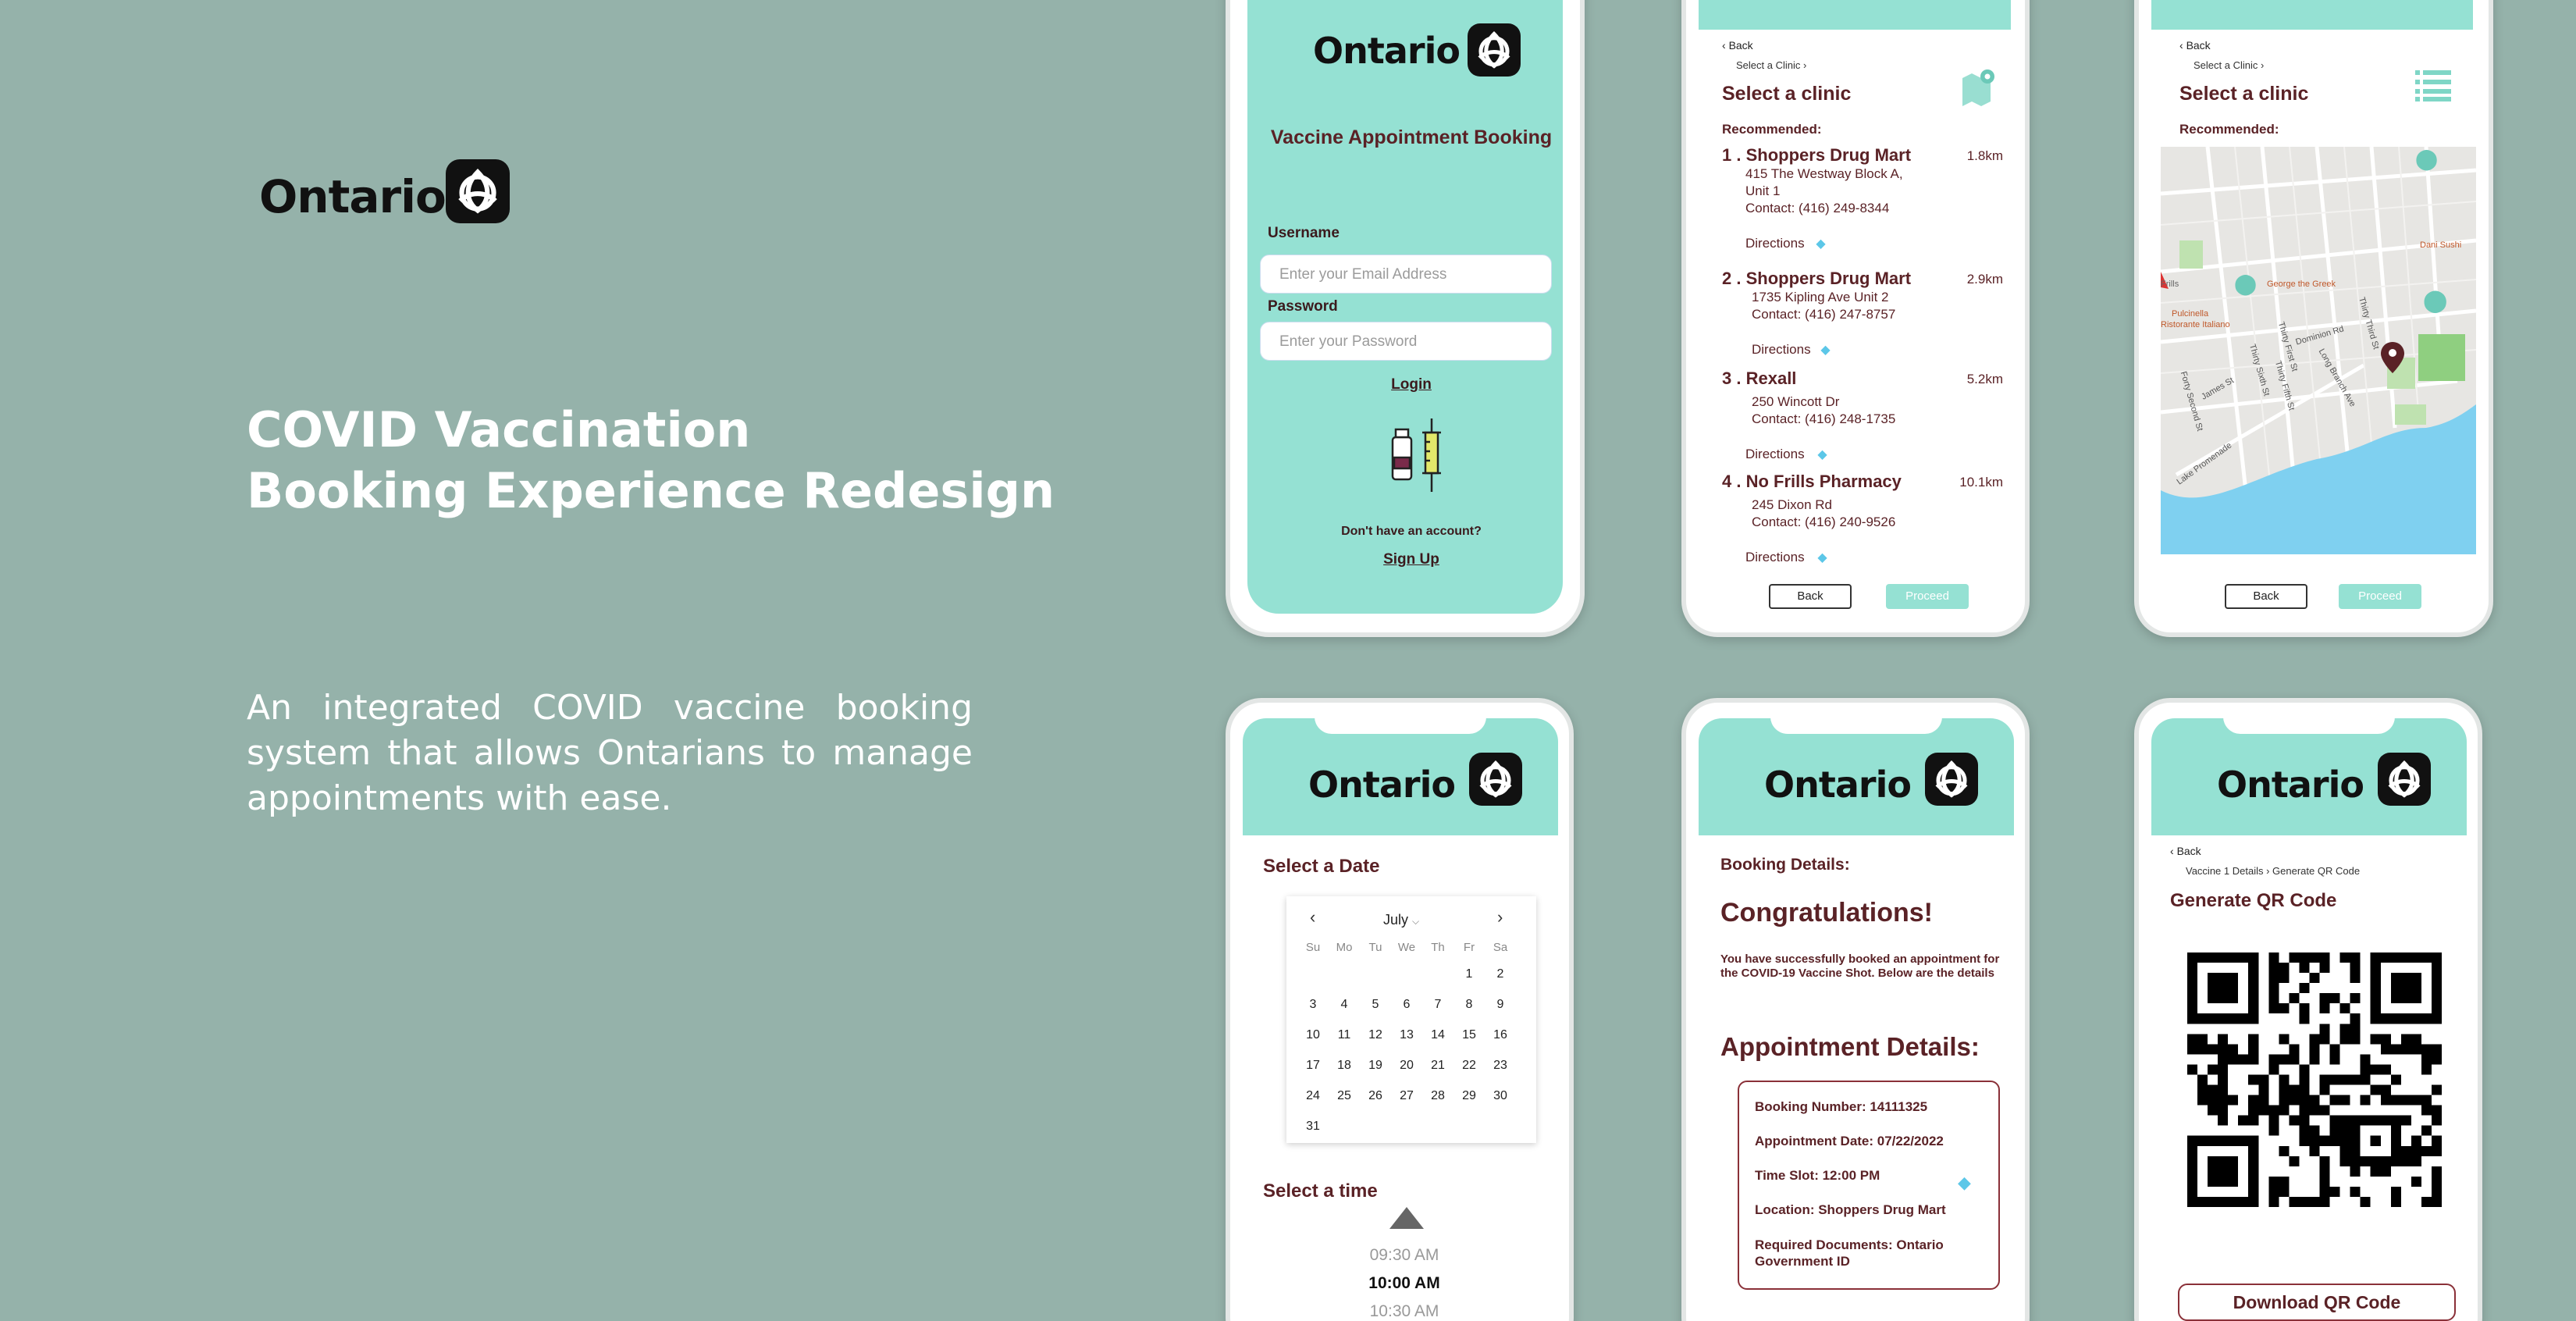 The height and width of the screenshot is (1321, 2576). Describe the element at coordinates (1500, 974) in the screenshot. I see `calendar-day: 2` at that location.